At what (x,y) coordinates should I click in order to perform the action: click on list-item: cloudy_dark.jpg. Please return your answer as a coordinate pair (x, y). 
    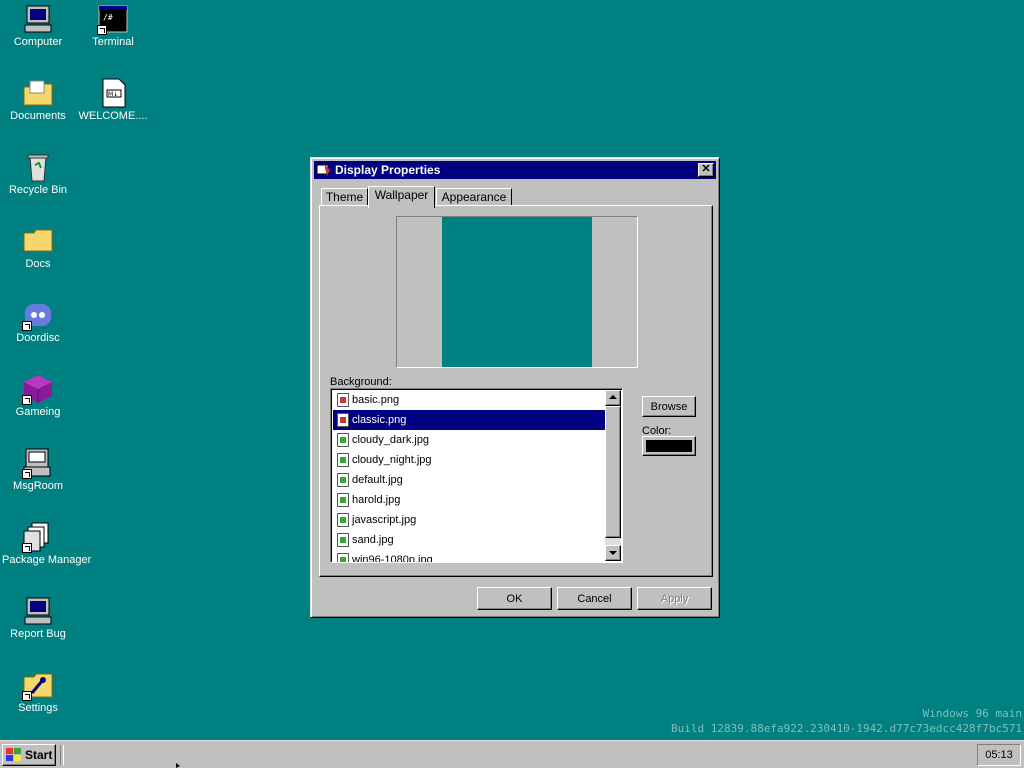
    Looking at the image, I should click on (469, 440).